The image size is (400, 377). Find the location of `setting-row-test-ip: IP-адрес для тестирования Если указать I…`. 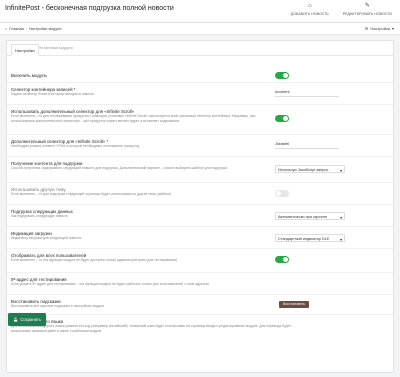

setting-row-test-ip: IP-адрес для тестирования Если указать I… is located at coordinates (200, 284).